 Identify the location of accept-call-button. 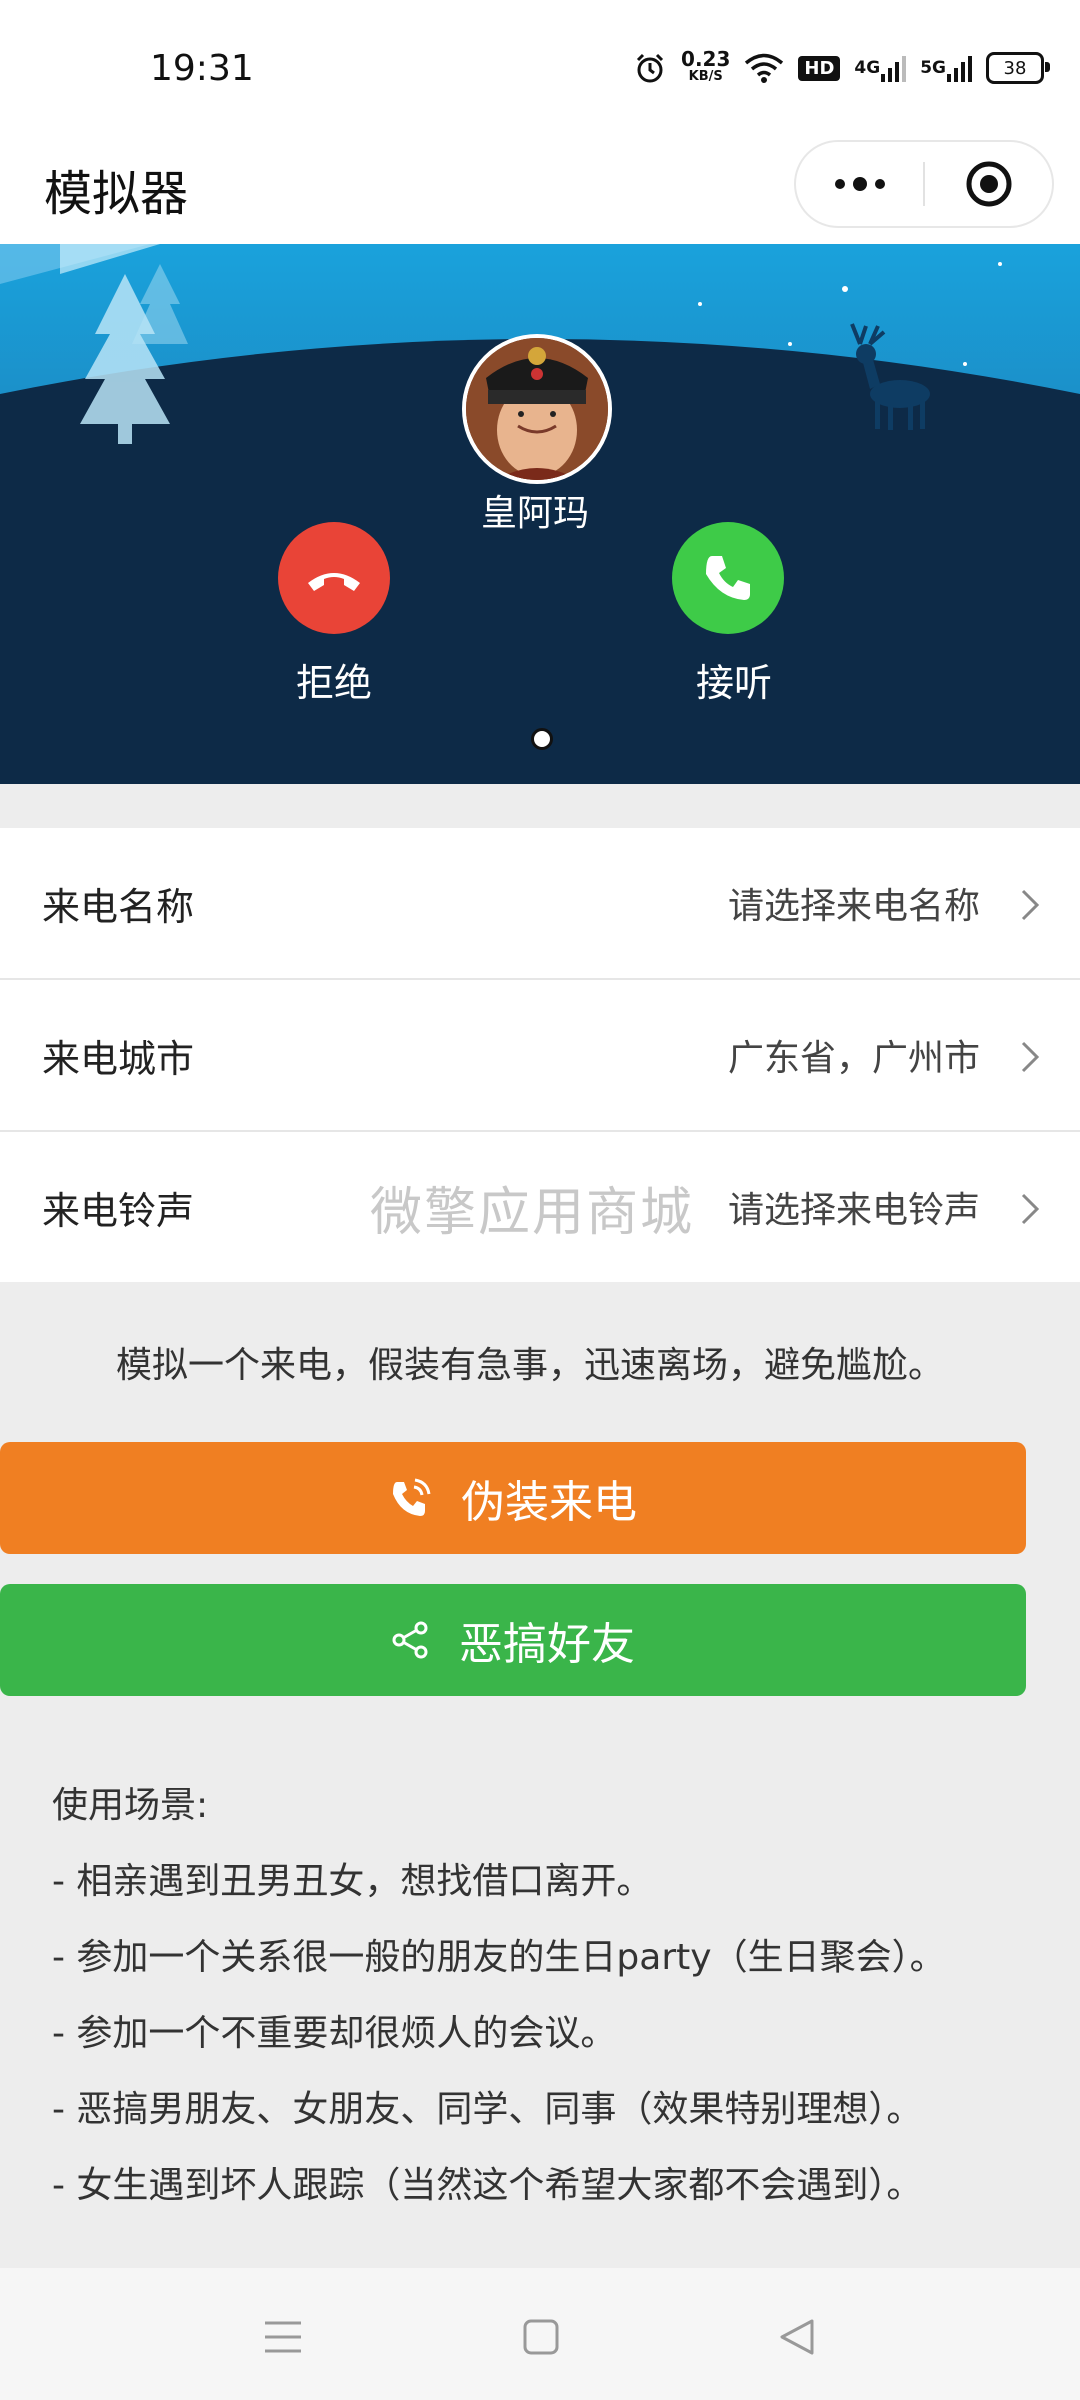
(728, 578).